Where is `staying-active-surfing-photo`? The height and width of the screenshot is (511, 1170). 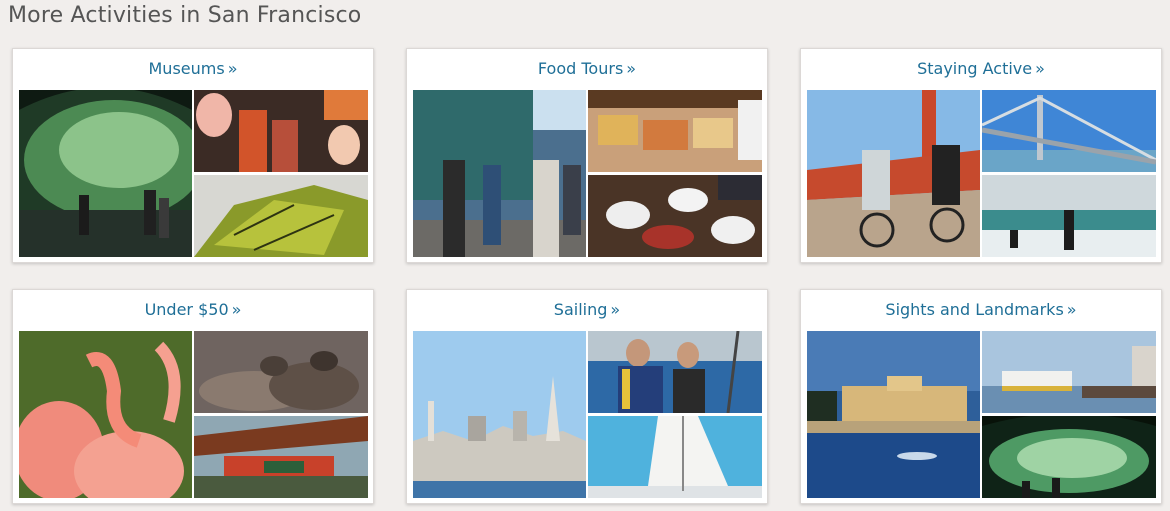 staying-active-surfing-photo is located at coordinates (1069, 216).